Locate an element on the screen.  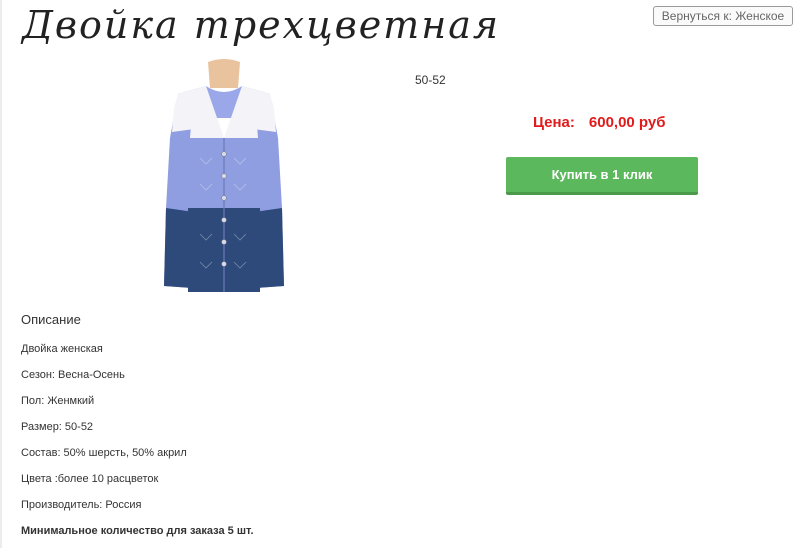
description-line: Размер: 50-52 is located at coordinates (57, 427).